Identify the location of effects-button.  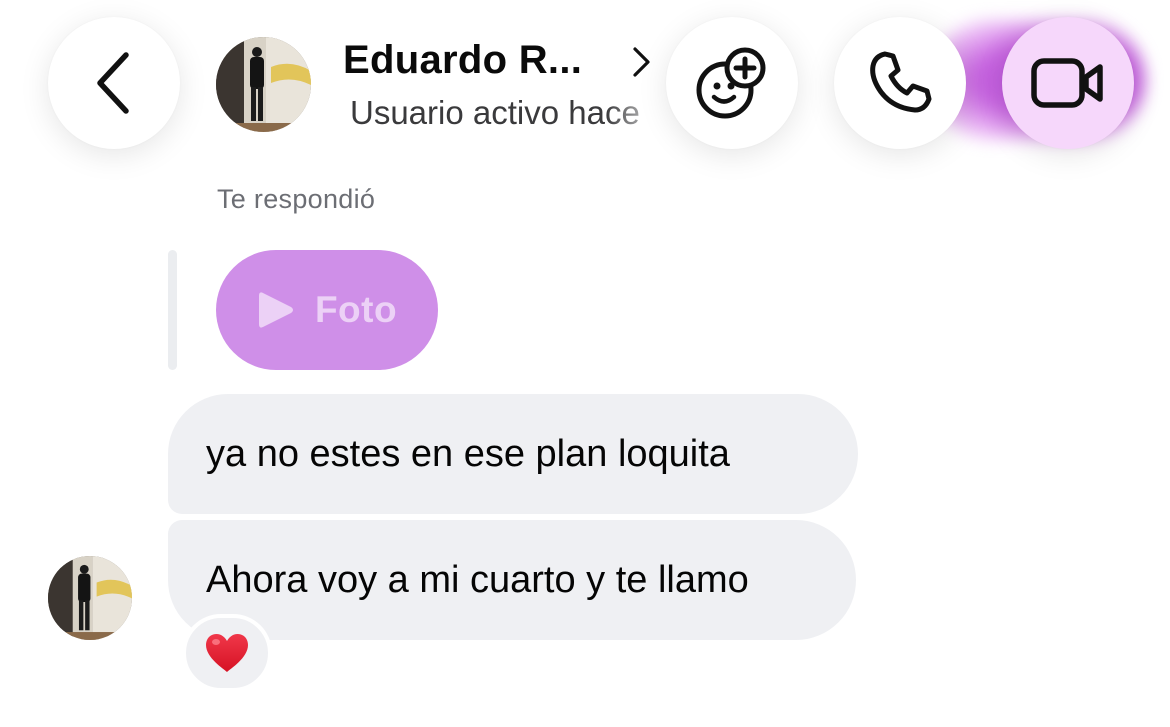
(732, 83).